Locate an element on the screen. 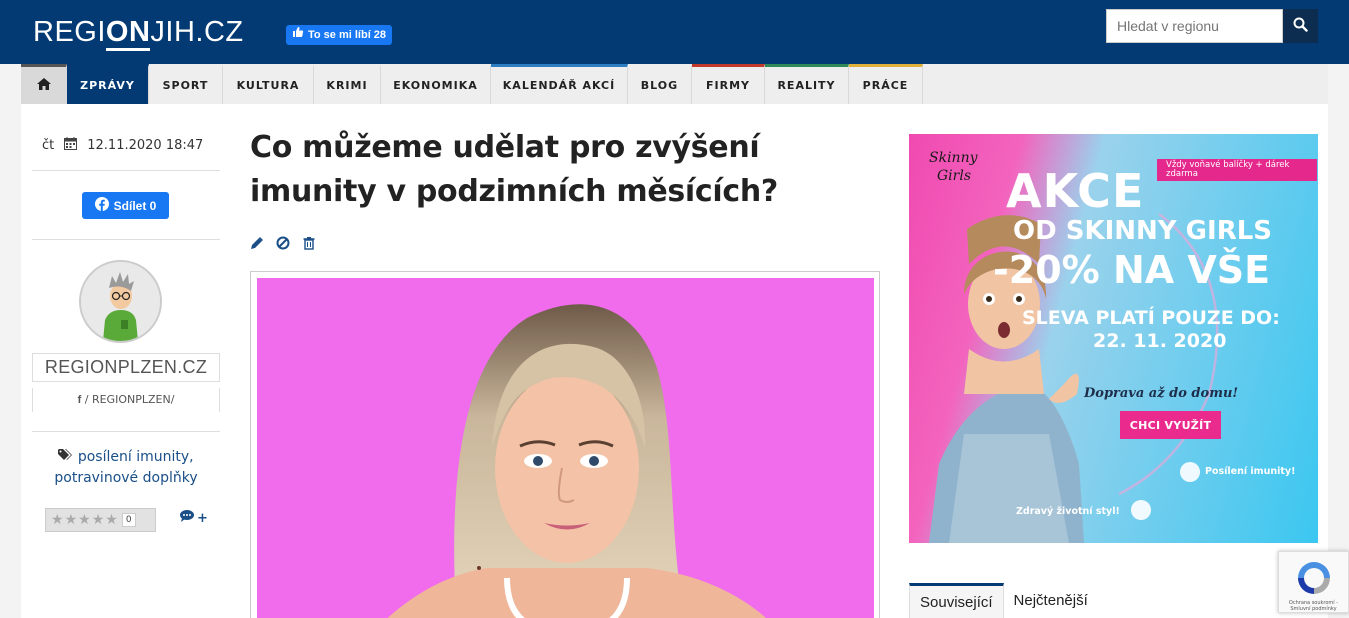 This screenshot has width=1349, height=618. ad-headline-discount: -20% NA VŠE is located at coordinates (1132, 270).